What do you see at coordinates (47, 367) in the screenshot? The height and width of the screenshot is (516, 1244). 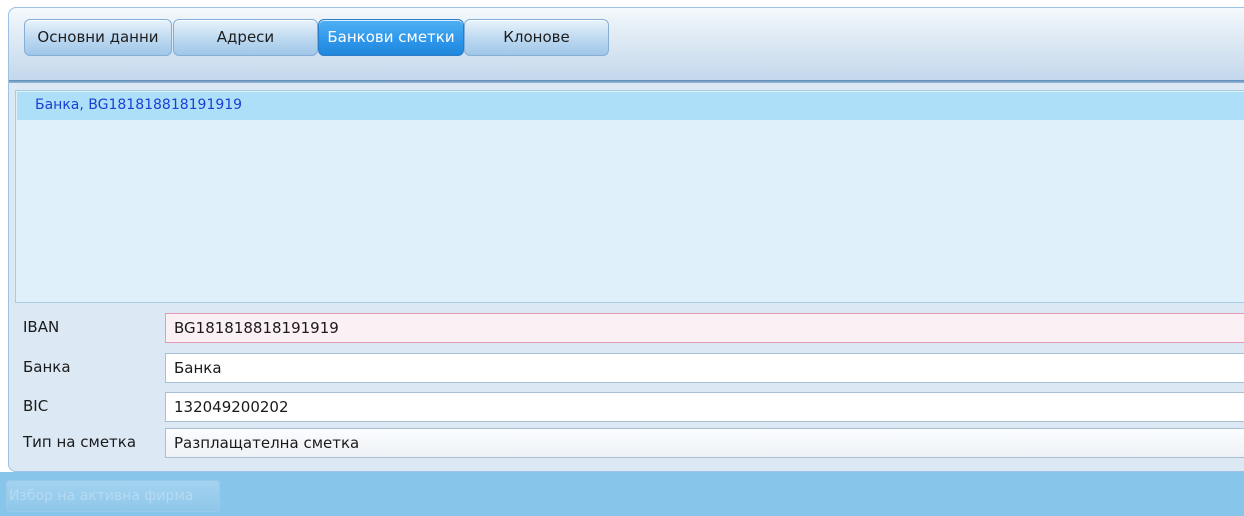 I see `bank-label: Банка` at bounding box center [47, 367].